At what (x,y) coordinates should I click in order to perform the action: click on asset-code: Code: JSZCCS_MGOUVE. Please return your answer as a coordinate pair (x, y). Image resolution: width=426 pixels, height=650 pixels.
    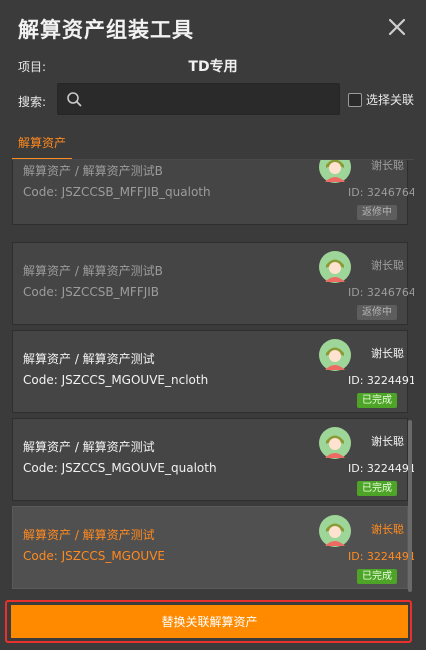
    Looking at the image, I should click on (94, 556).